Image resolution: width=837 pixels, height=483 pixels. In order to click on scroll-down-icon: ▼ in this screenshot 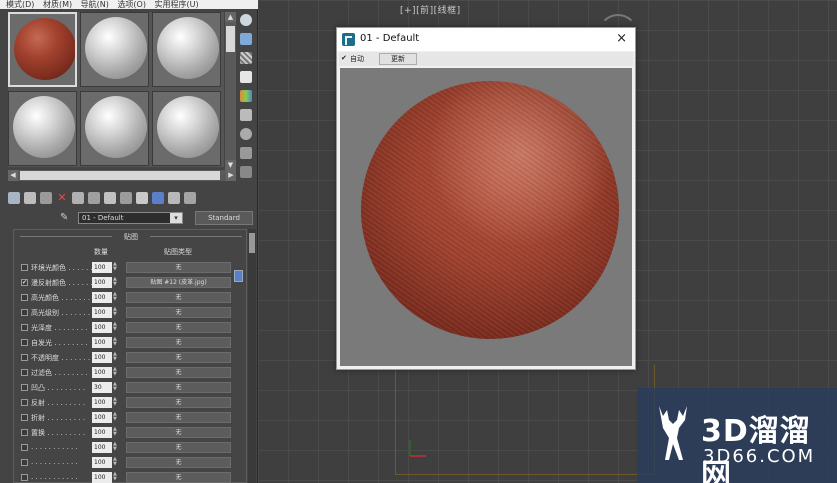, I will do `click(230, 165)`.